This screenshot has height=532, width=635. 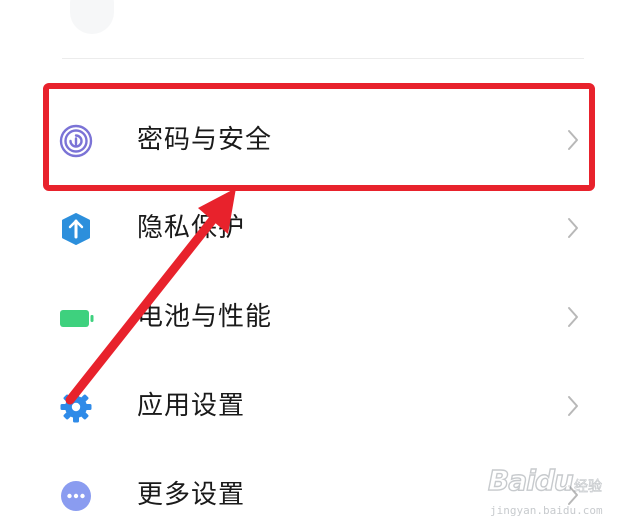 I want to click on partial-item-icon, so click(x=92, y=17).